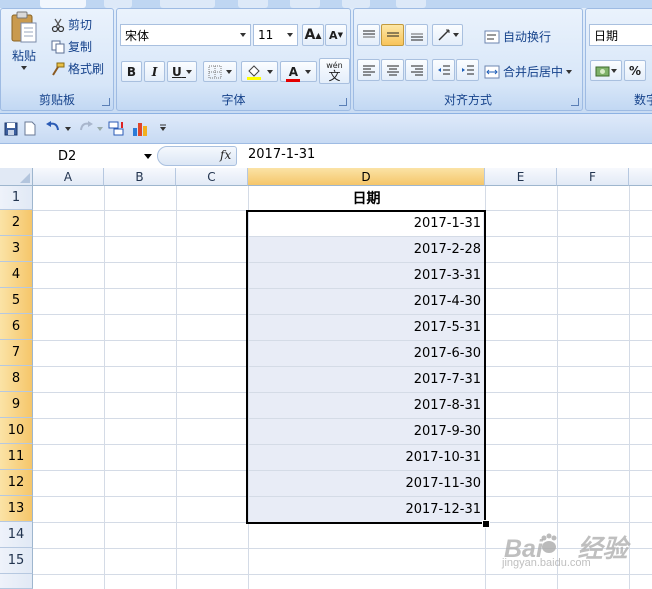 This screenshot has width=652, height=589. Describe the element at coordinates (298, 71) in the screenshot. I see `font-color-button: A` at that location.